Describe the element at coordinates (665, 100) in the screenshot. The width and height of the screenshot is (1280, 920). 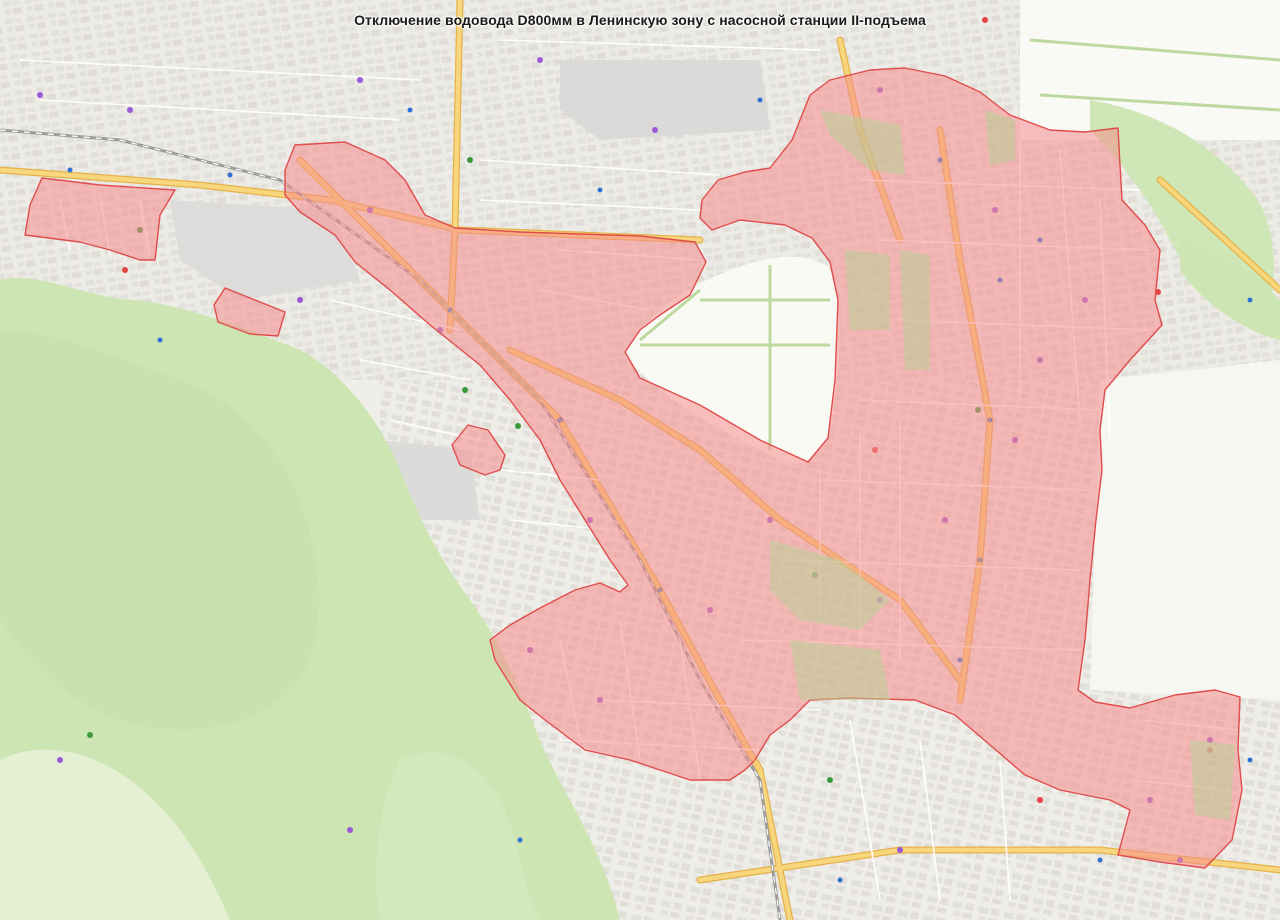
I see `industrial-area-north` at that location.